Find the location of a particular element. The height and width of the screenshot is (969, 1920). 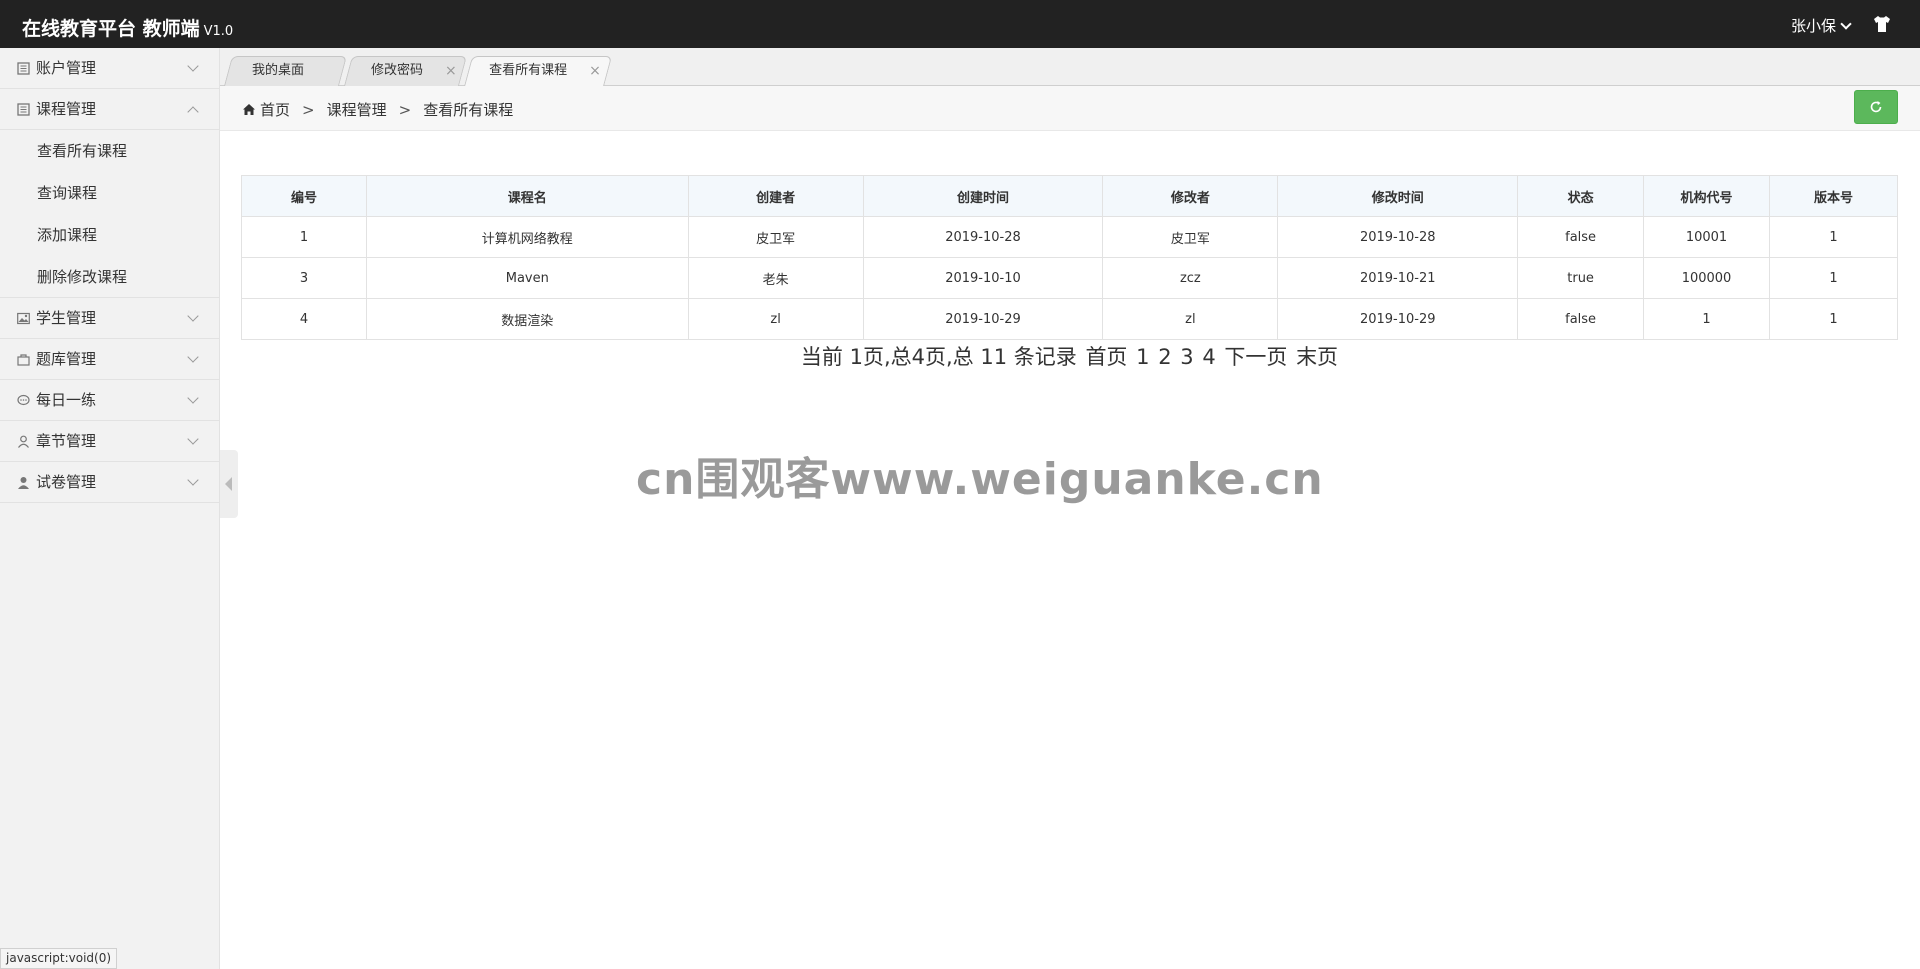

sidebar-item-label: 章节管理 is located at coordinates (66, 441).